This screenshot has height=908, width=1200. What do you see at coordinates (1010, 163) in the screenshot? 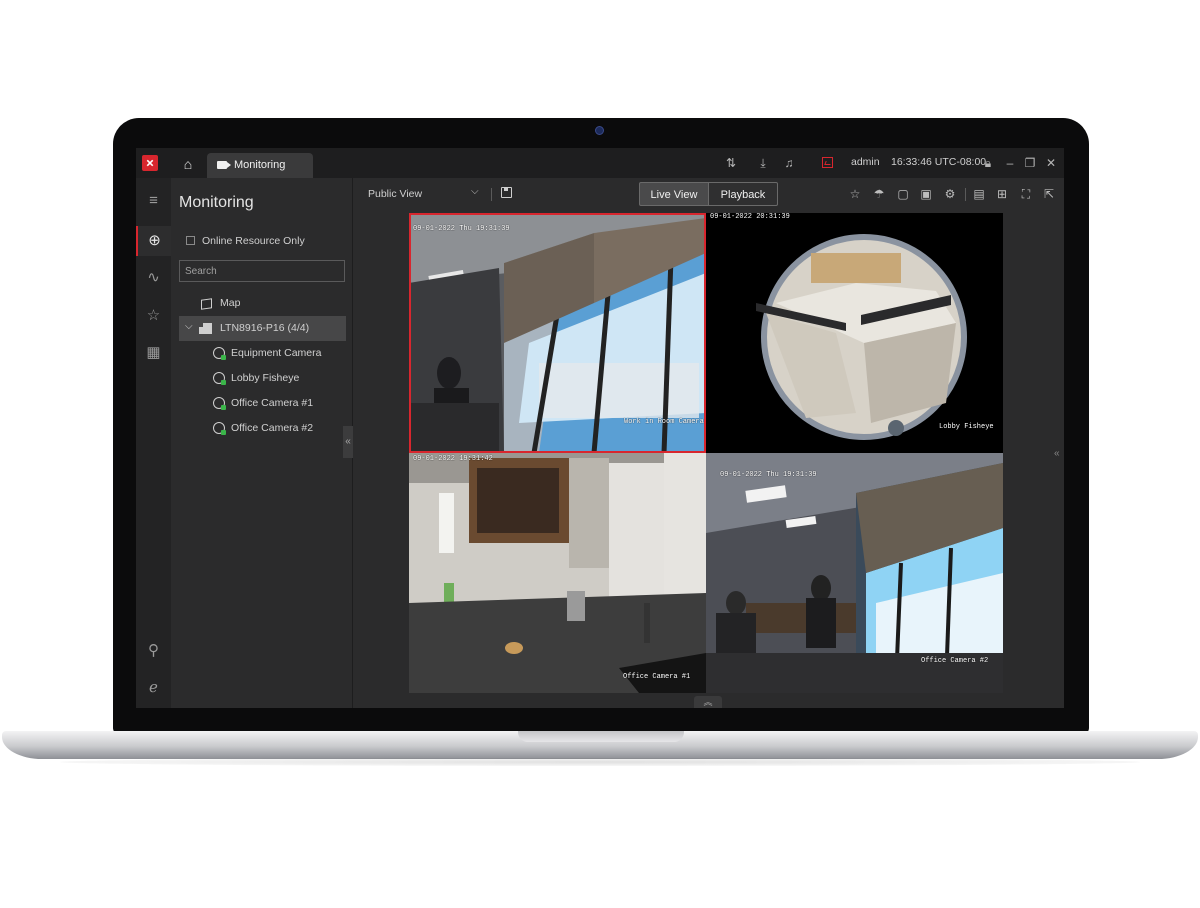
I see `minimize-icon: –` at bounding box center [1010, 163].